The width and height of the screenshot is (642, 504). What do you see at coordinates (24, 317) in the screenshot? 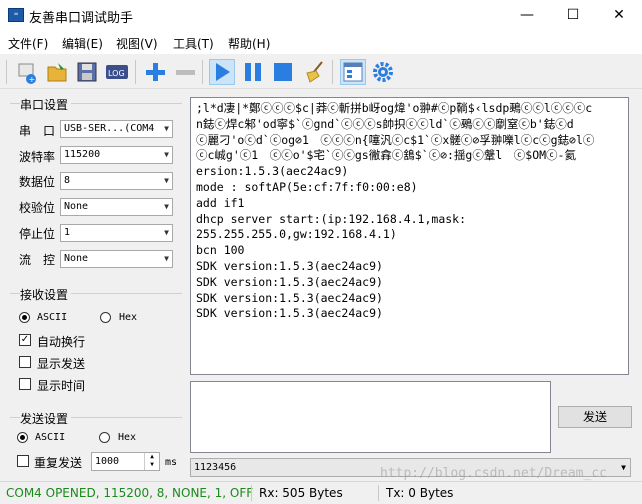
I see `receive-ascii-radio` at bounding box center [24, 317].